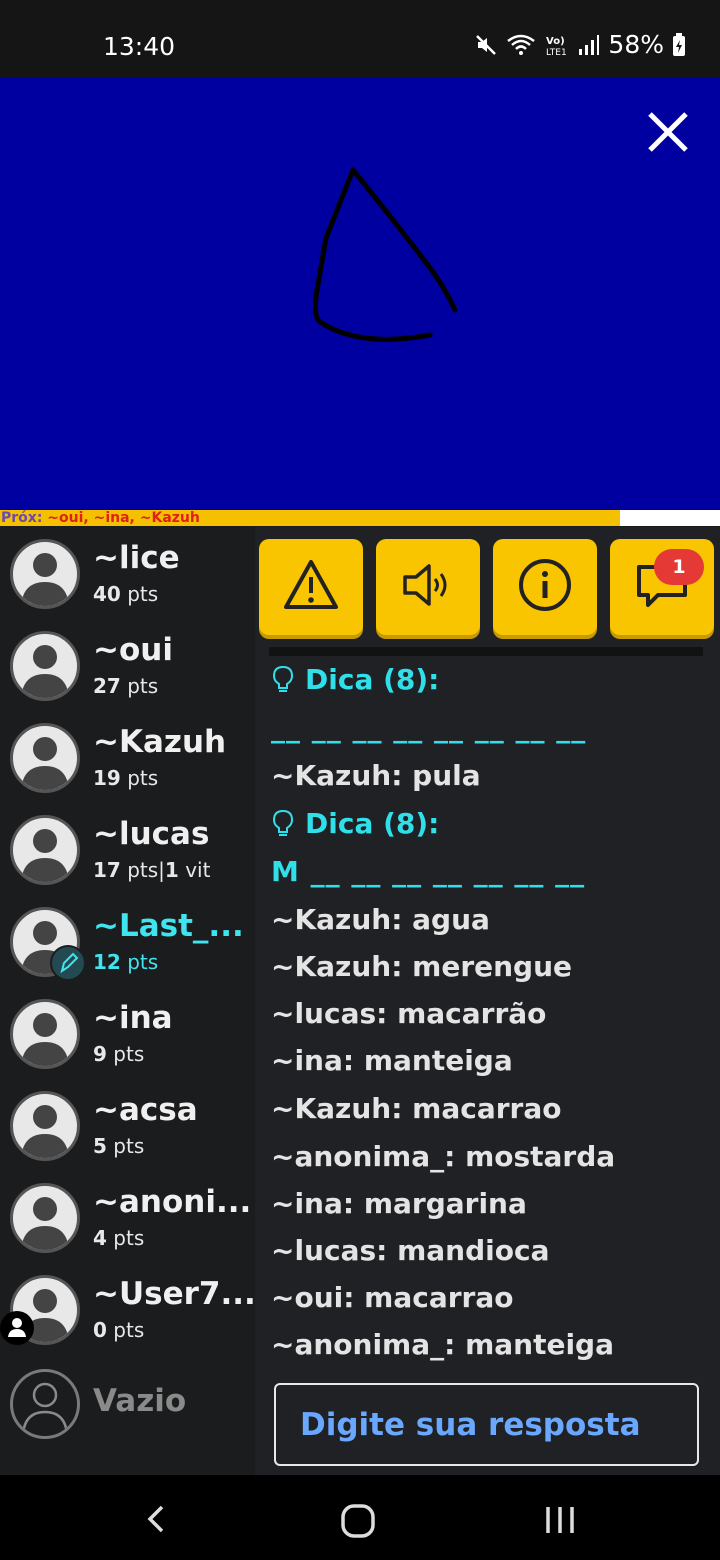  Describe the element at coordinates (486, 651) in the screenshot. I see `divider` at that location.